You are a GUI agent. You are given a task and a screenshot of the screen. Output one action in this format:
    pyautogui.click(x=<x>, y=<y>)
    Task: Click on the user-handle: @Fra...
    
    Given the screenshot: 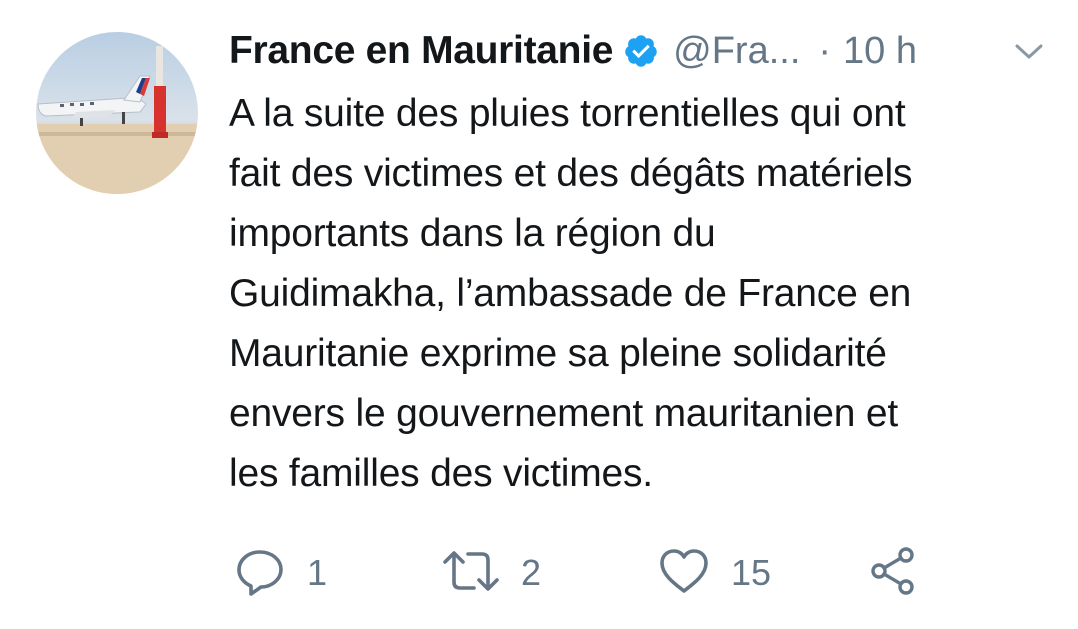 What is the action you would take?
    pyautogui.click(x=736, y=51)
    